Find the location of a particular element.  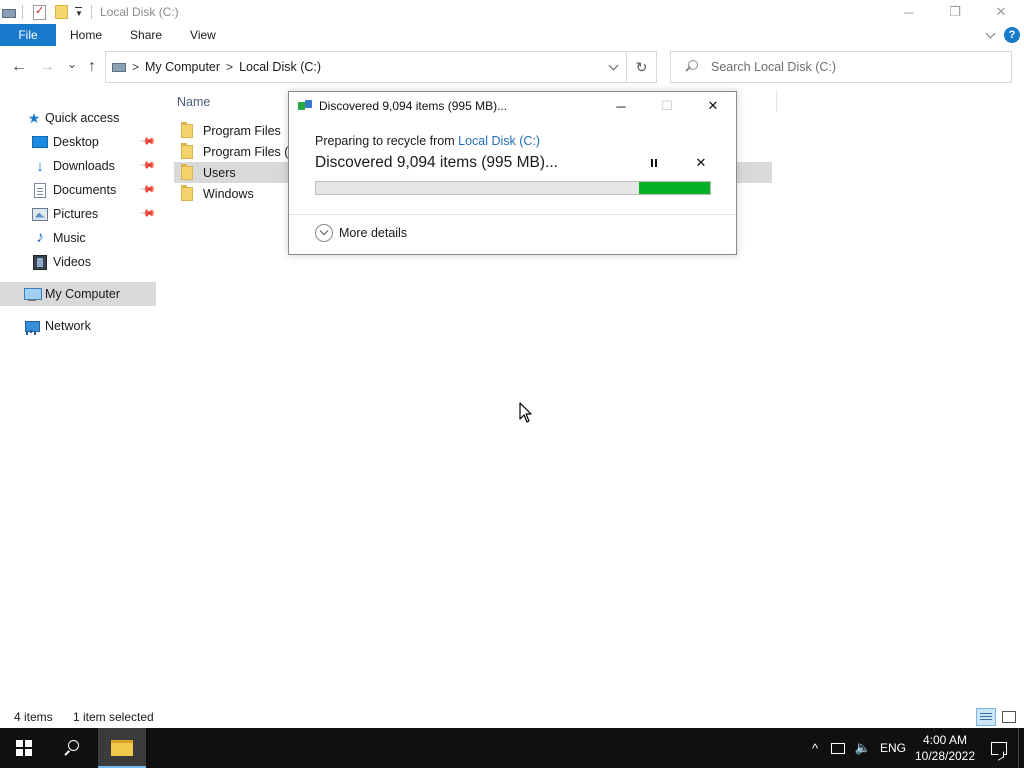

action-center-button is located at coordinates (999, 748).